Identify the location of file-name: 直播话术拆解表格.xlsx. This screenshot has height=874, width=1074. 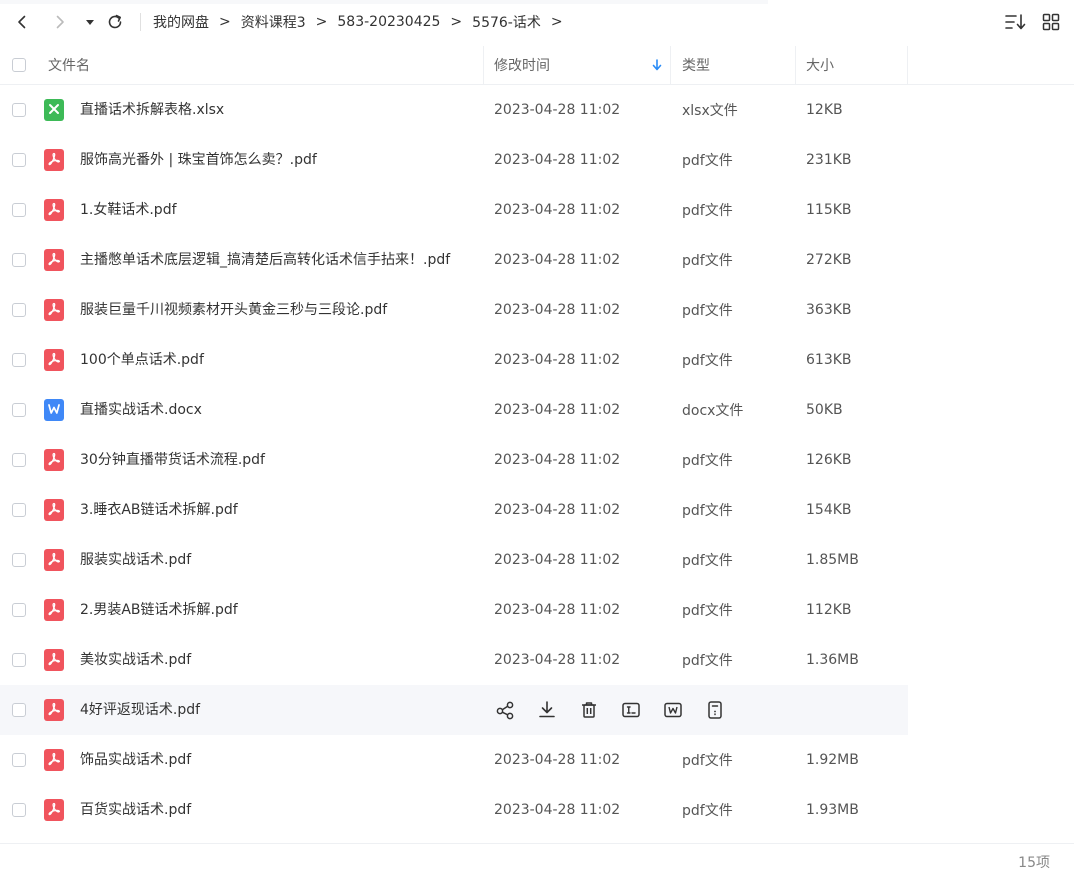
(278, 110).